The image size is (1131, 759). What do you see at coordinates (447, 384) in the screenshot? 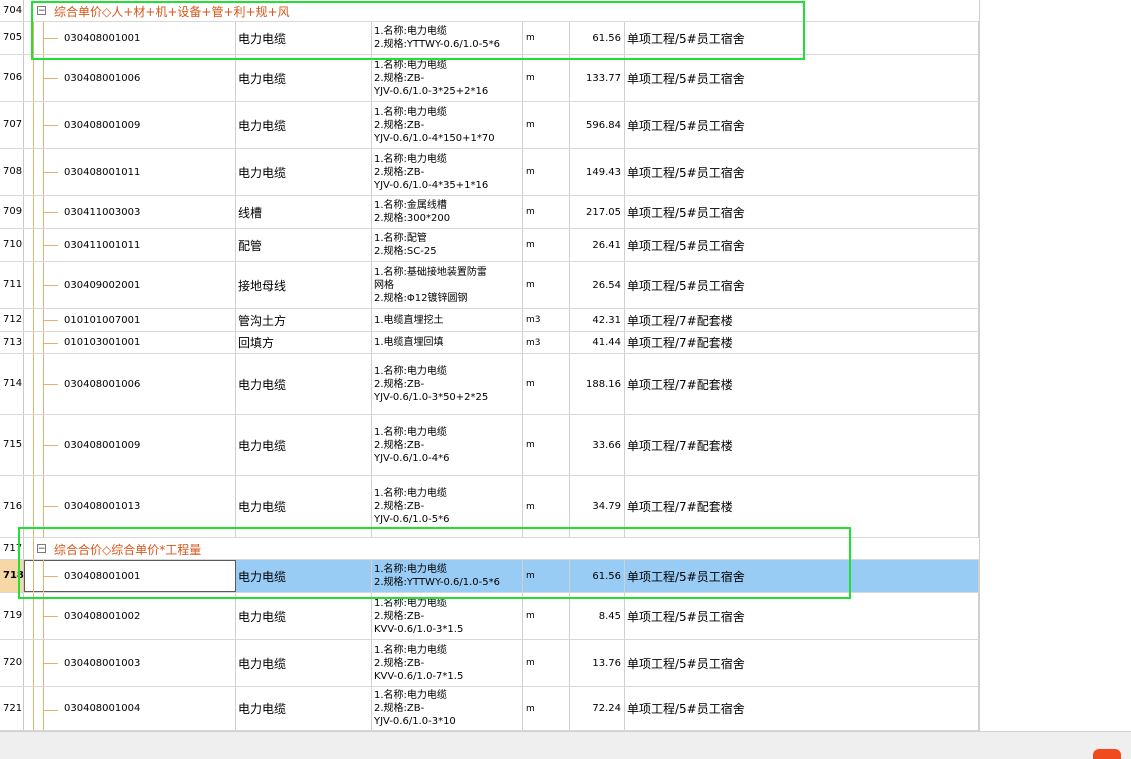
I see `features-cell: 1.名称:电力电缆 2.规格:ZB- YJV-0.6/1.0-3*50+2*25` at bounding box center [447, 384].